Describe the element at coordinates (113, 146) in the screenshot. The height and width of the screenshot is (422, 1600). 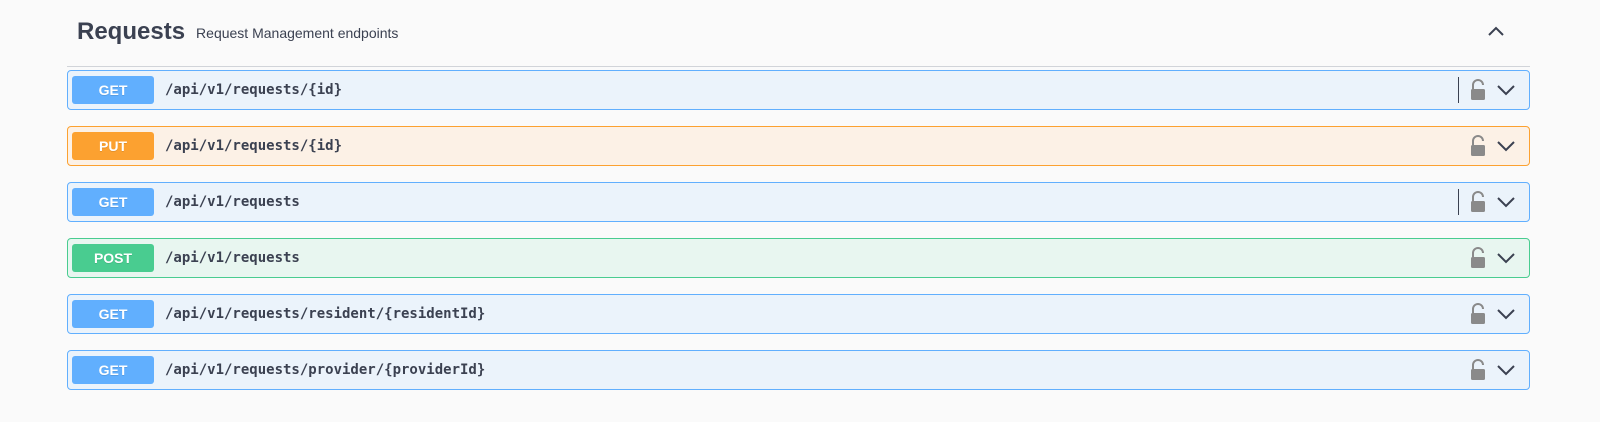
I see `method-badge: PUT` at that location.